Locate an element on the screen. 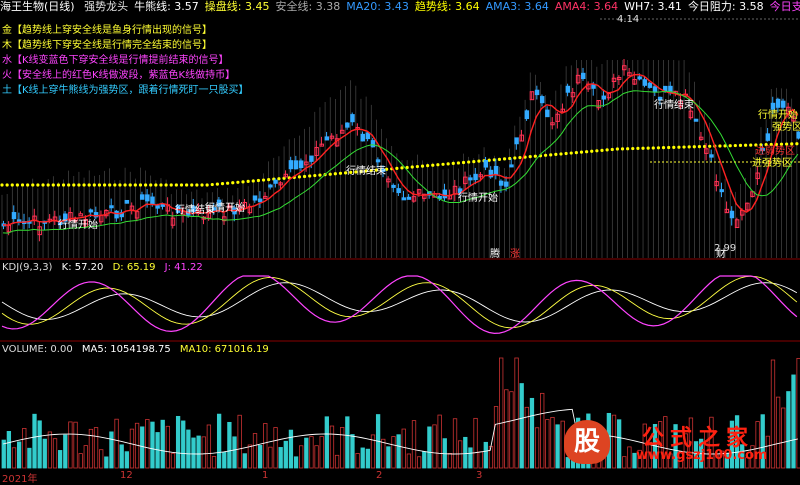 The height and width of the screenshot is (485, 800). start-right-label: 行情开始 is located at coordinates (778, 115).